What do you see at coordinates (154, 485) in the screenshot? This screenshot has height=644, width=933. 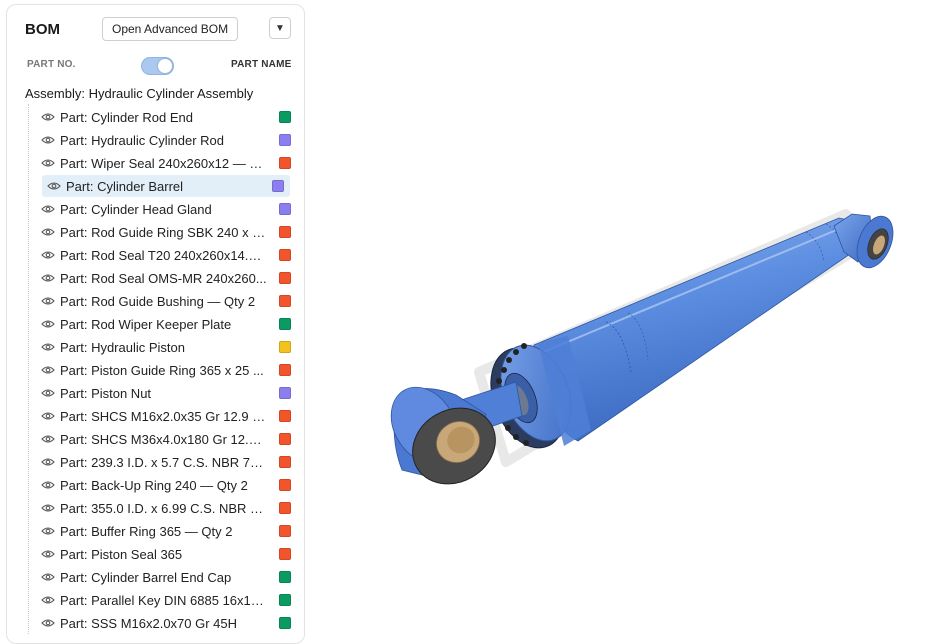 I see `part-label: Part: Back-Up Ring 240 — Qty 2` at bounding box center [154, 485].